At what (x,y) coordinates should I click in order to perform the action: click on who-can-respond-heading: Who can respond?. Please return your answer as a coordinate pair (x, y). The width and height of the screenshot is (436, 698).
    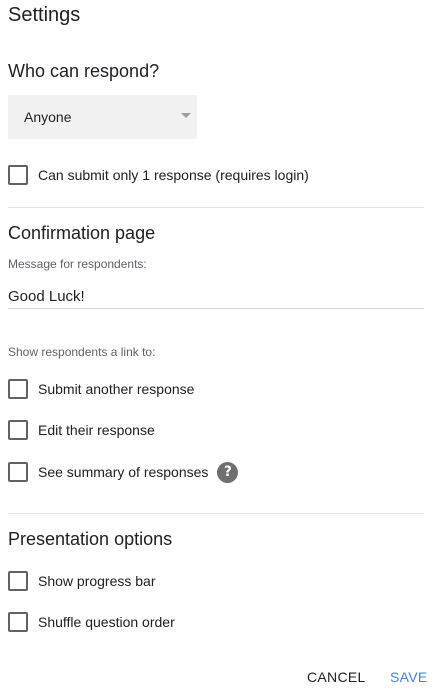
    Looking at the image, I should click on (84, 71).